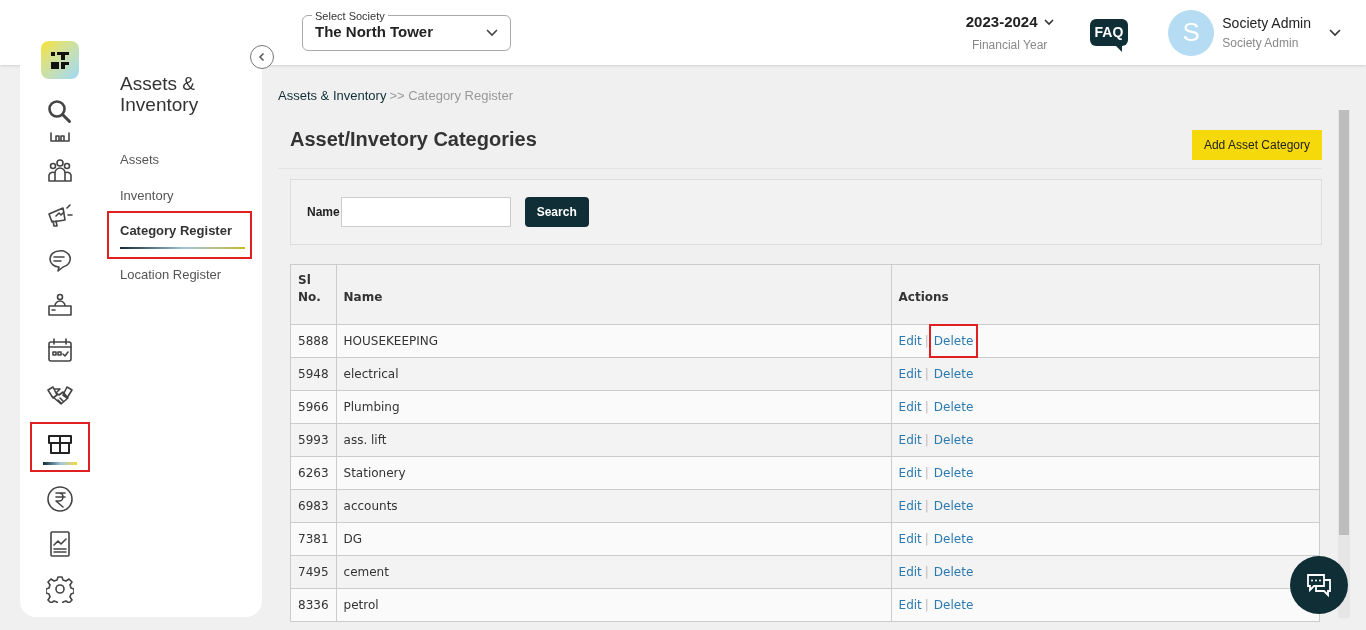  What do you see at coordinates (313, 373) in the screenshot?
I see `table-cell: 5948` at bounding box center [313, 373].